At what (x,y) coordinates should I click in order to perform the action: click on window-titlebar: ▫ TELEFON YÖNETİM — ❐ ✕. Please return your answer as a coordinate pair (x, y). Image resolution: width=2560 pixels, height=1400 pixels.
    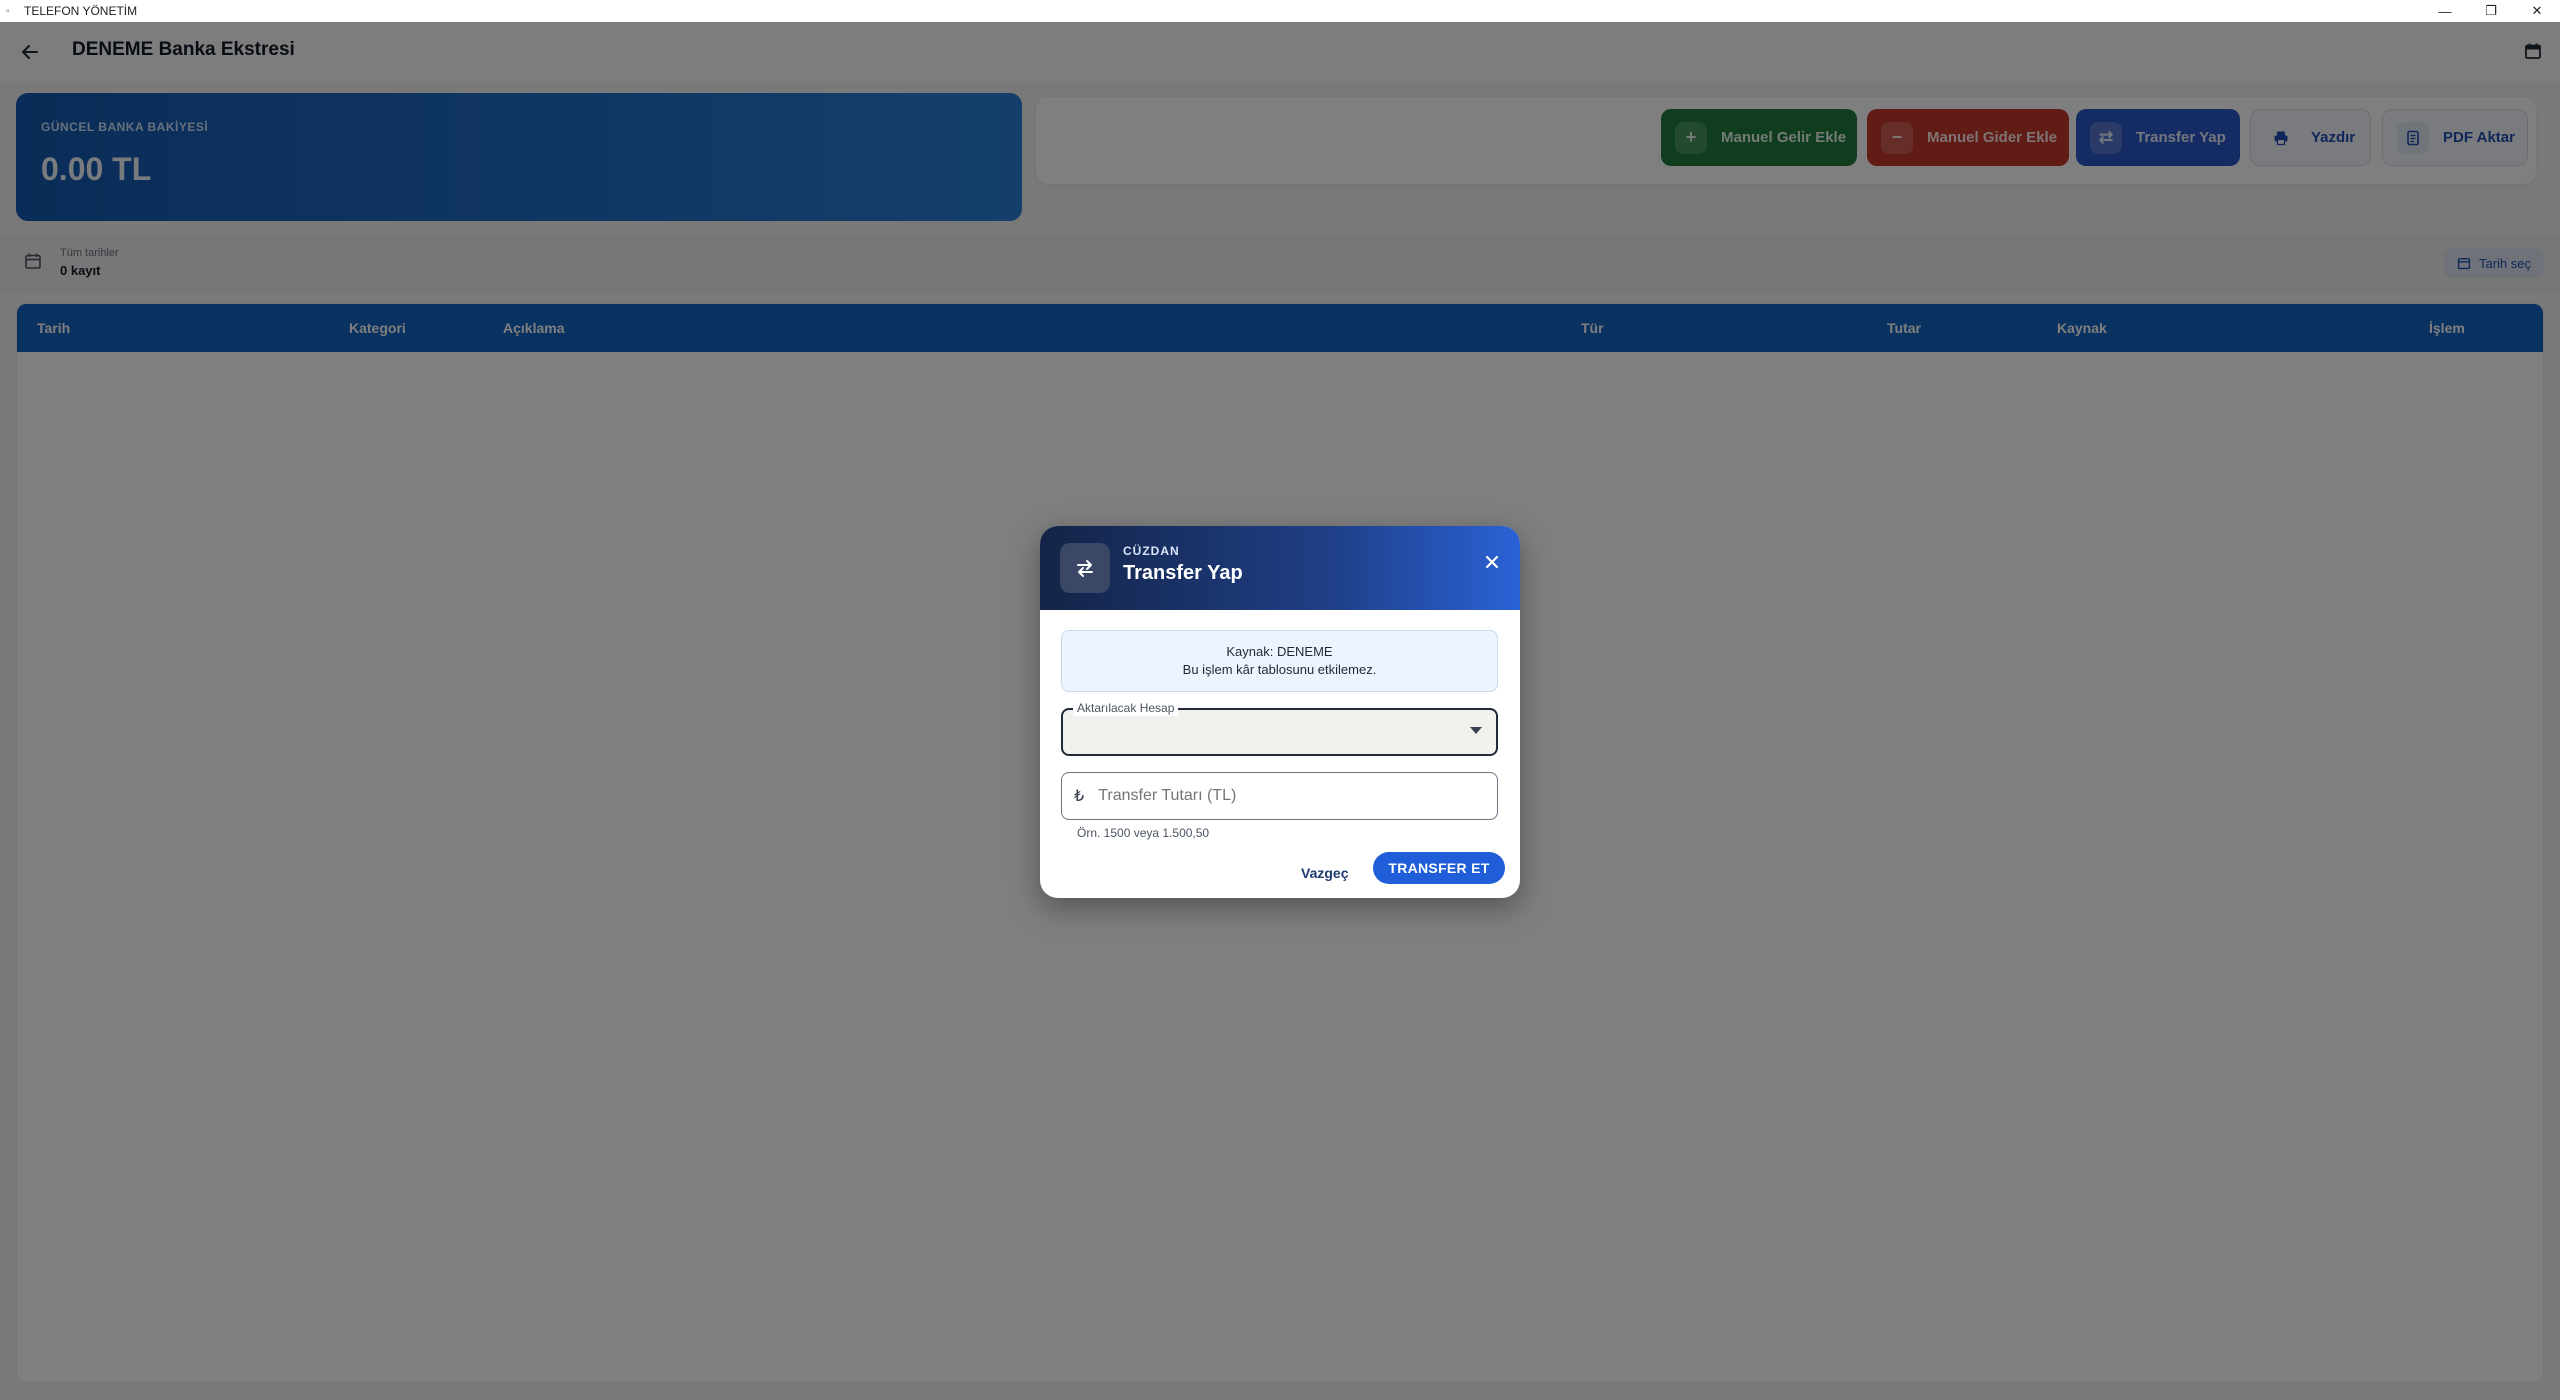
    Looking at the image, I should click on (1280, 11).